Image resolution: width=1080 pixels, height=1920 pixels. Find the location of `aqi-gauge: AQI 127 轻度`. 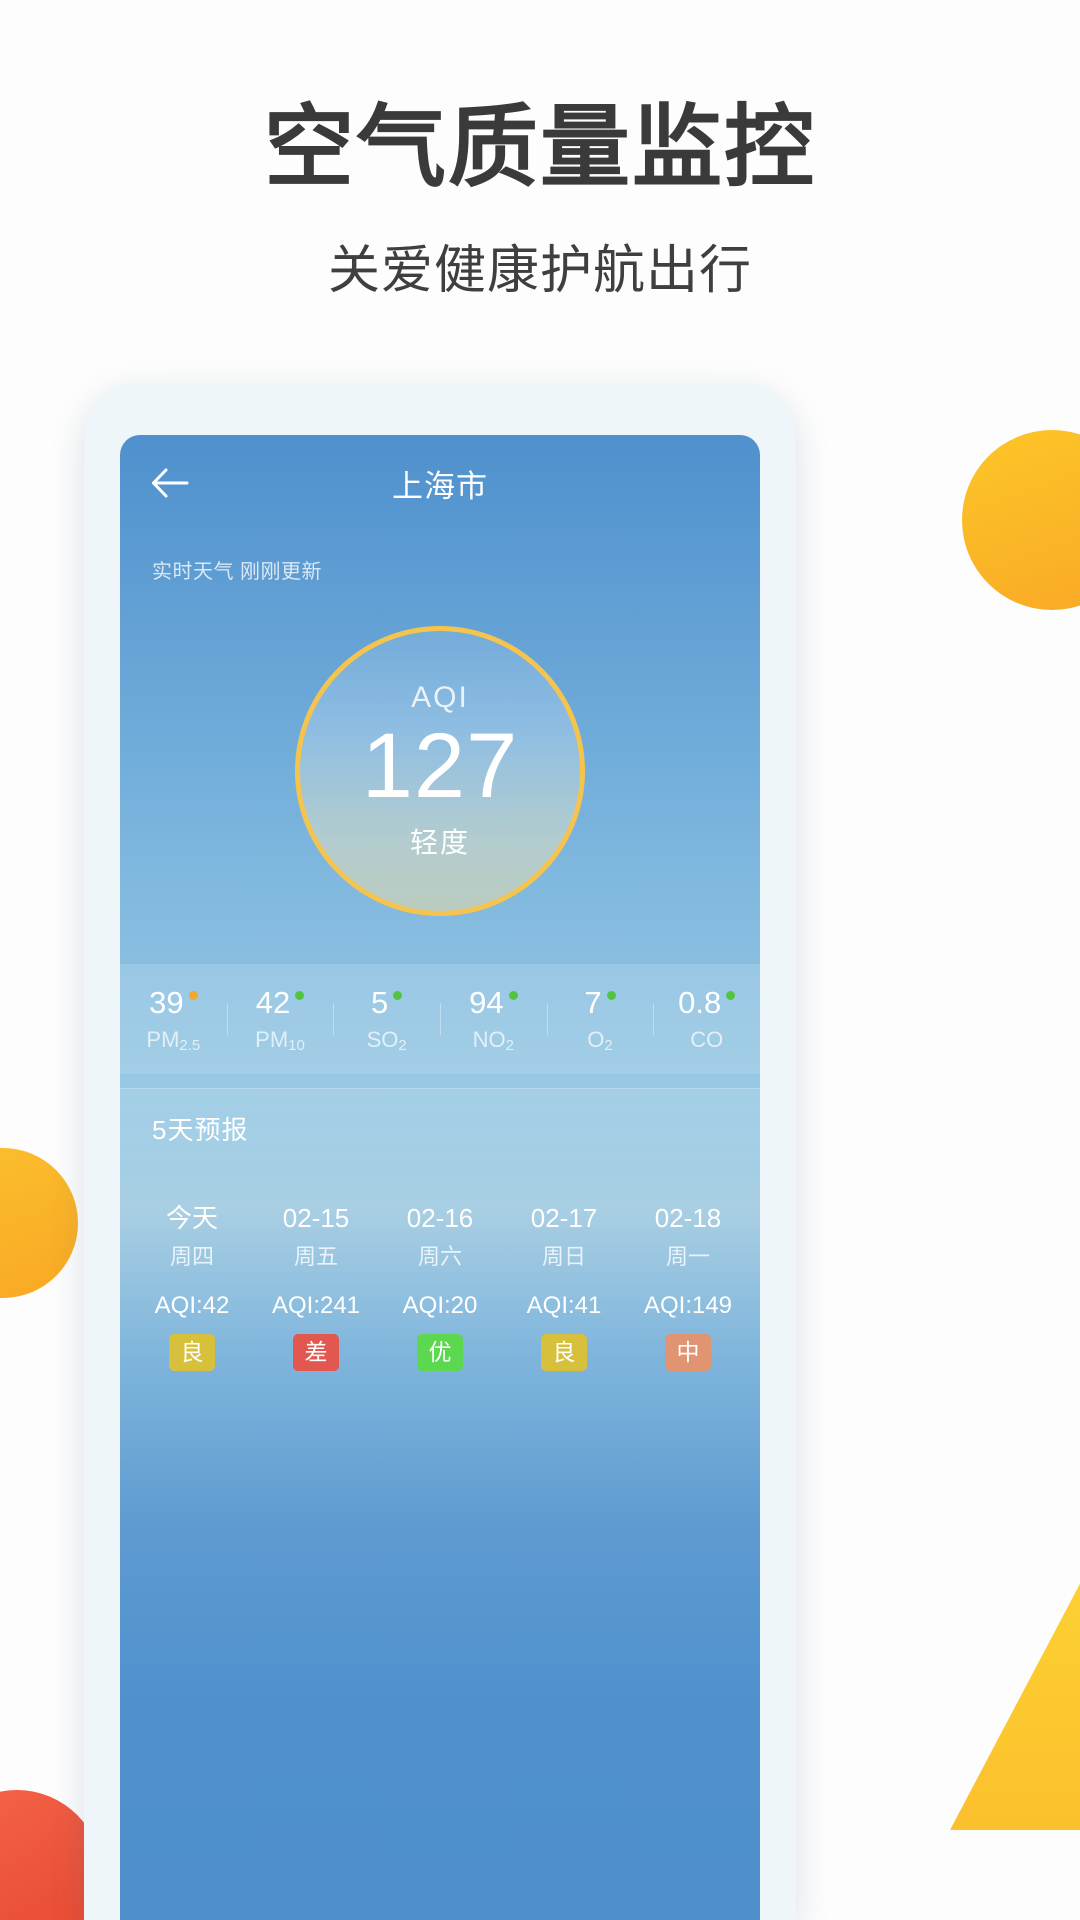

aqi-gauge: AQI 127 轻度 is located at coordinates (440, 771).